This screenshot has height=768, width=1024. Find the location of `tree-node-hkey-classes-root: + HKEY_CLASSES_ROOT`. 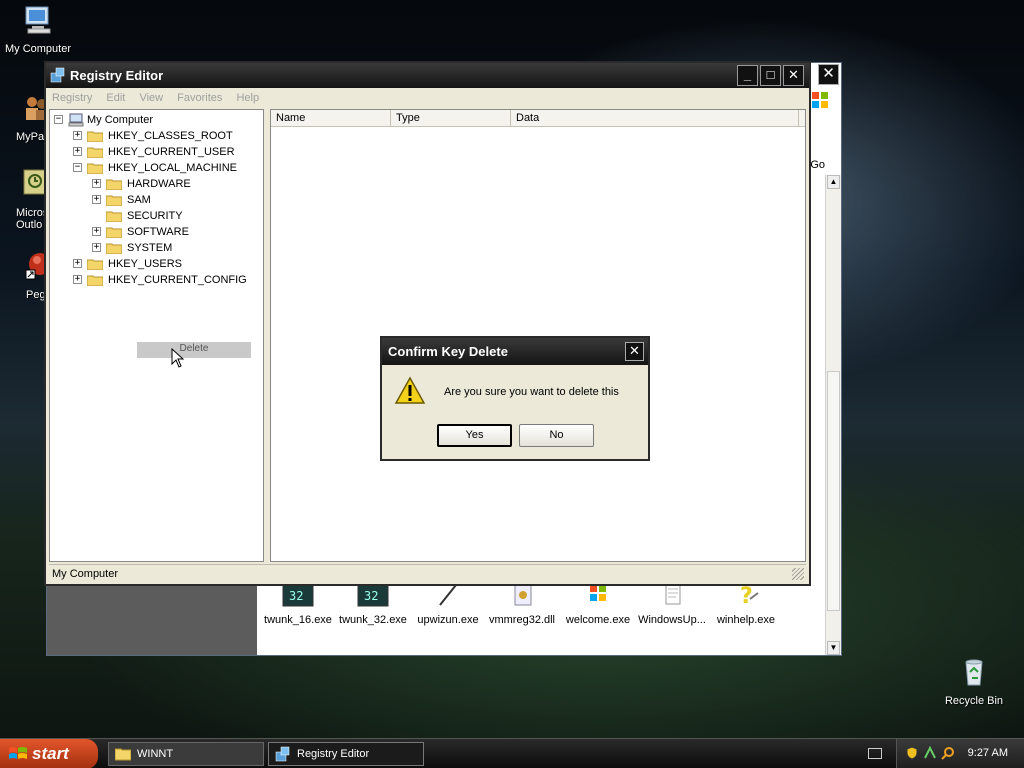

tree-node-hkey-classes-root: + HKEY_CLASSES_ROOT is located at coordinates (163, 136).